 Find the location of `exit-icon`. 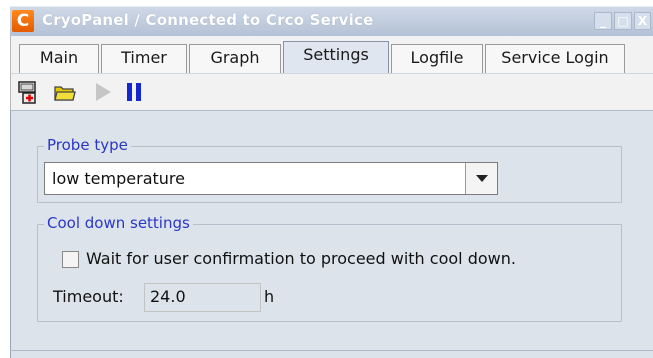

exit-icon is located at coordinates (27, 92).